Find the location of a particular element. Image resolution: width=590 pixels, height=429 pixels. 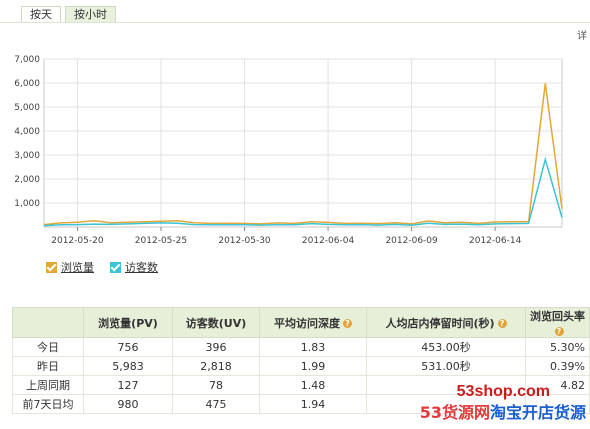

row-label: 上周同期 is located at coordinates (48, 385).